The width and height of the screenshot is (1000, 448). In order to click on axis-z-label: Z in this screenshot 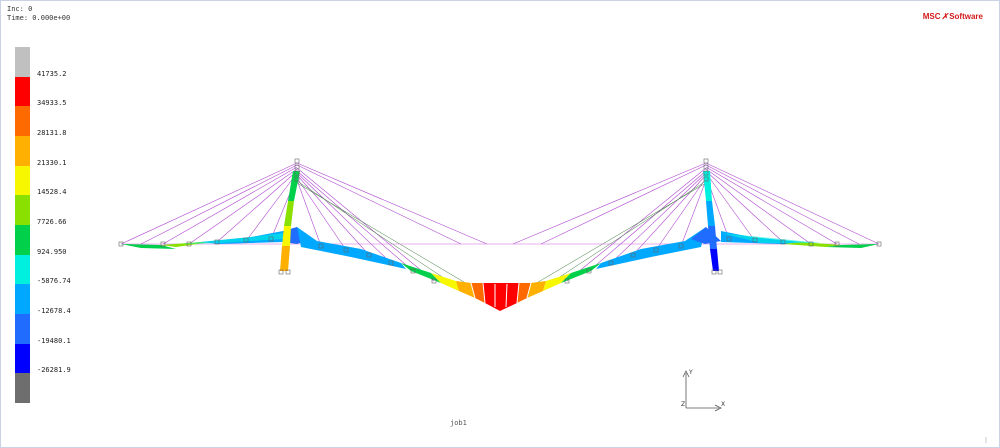, I will do `click(683, 404)`.